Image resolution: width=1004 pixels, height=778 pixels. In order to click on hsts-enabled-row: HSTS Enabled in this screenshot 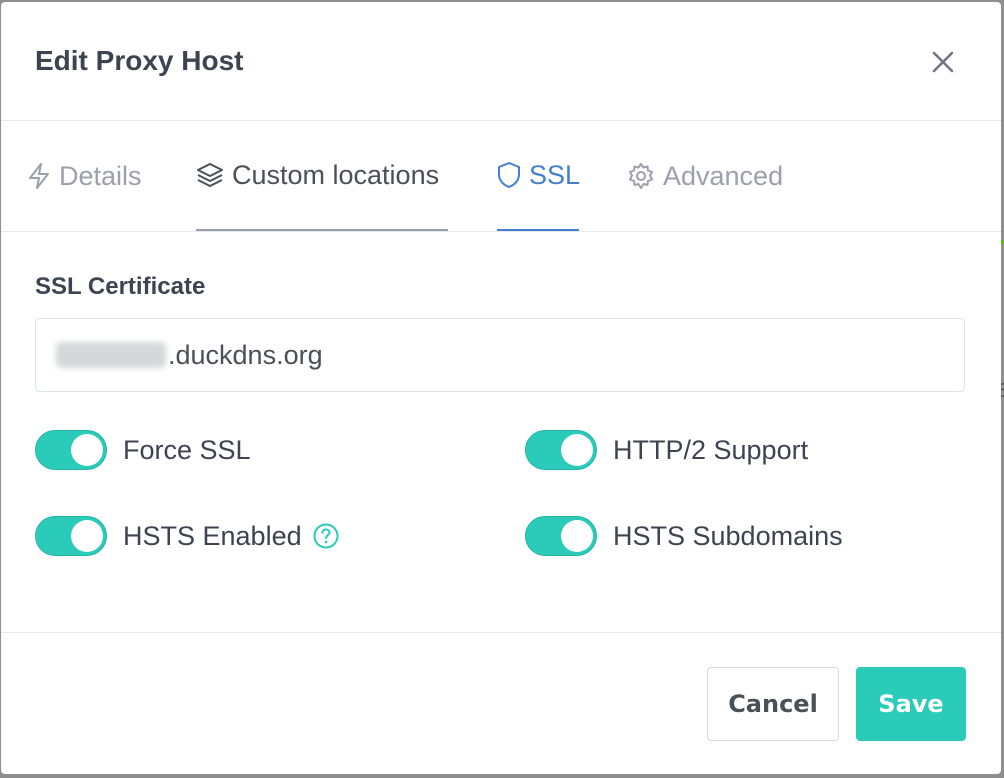, I will do `click(187, 536)`.